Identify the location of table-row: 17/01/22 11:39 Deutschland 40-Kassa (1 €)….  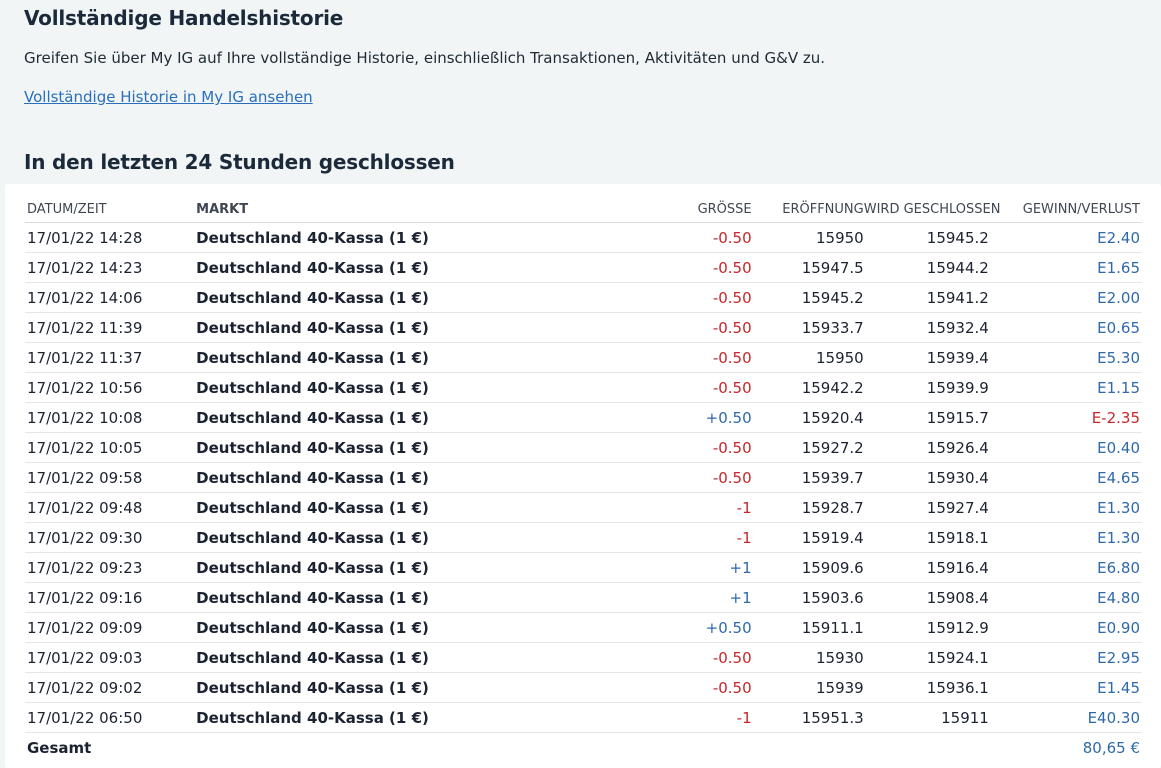
(583, 327).